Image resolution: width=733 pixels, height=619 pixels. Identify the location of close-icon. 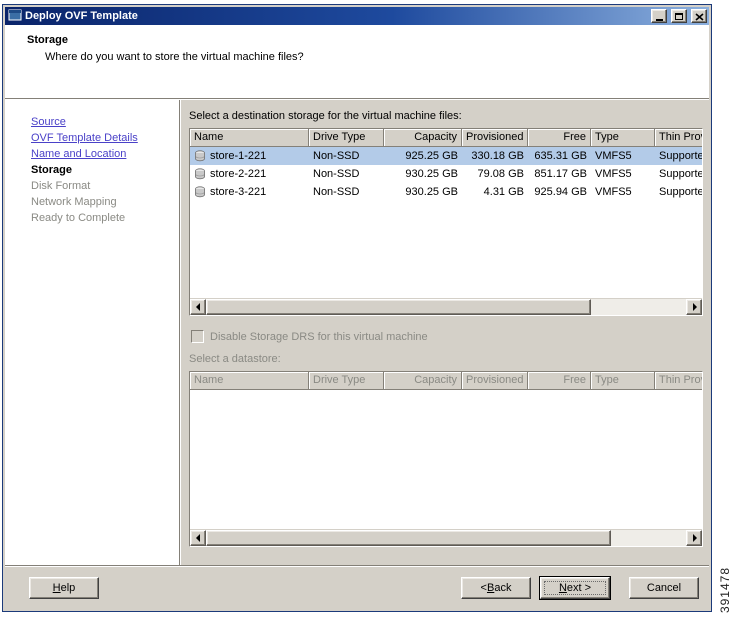
(699, 16).